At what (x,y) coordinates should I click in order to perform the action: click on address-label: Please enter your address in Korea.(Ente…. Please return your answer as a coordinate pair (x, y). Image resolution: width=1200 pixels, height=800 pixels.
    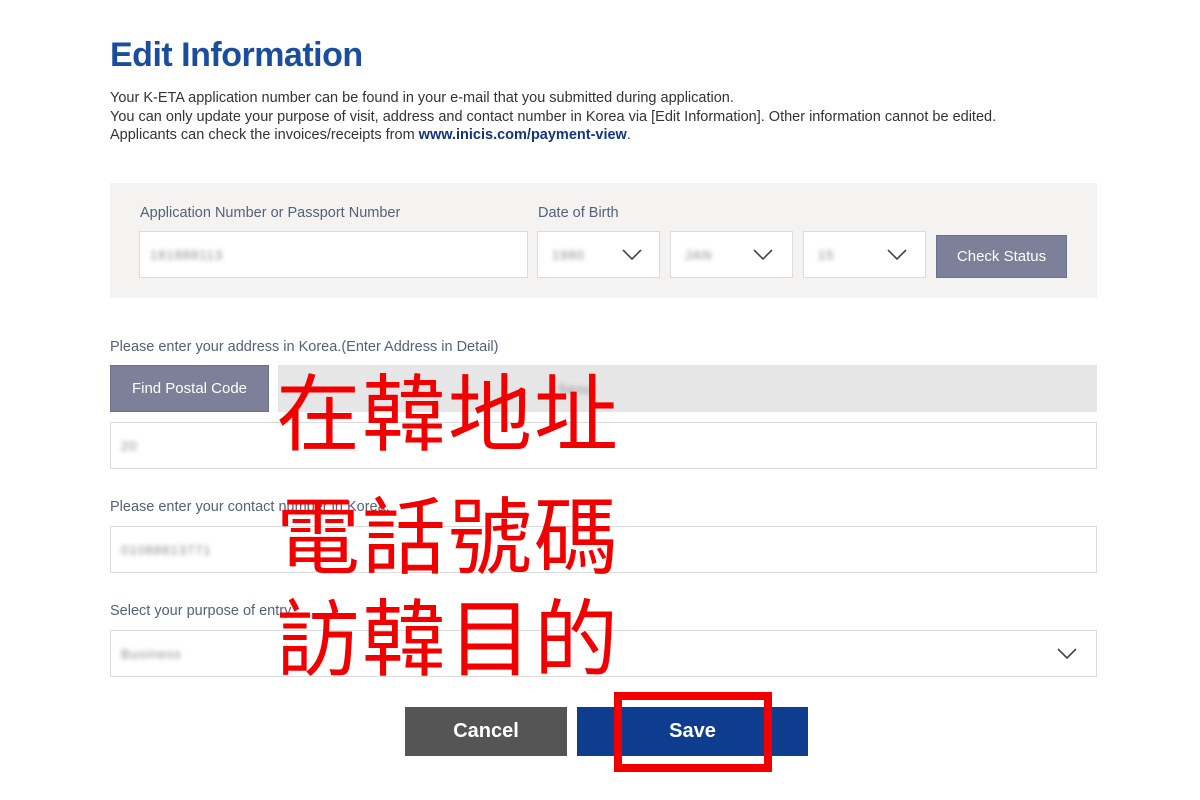
    Looking at the image, I should click on (304, 347).